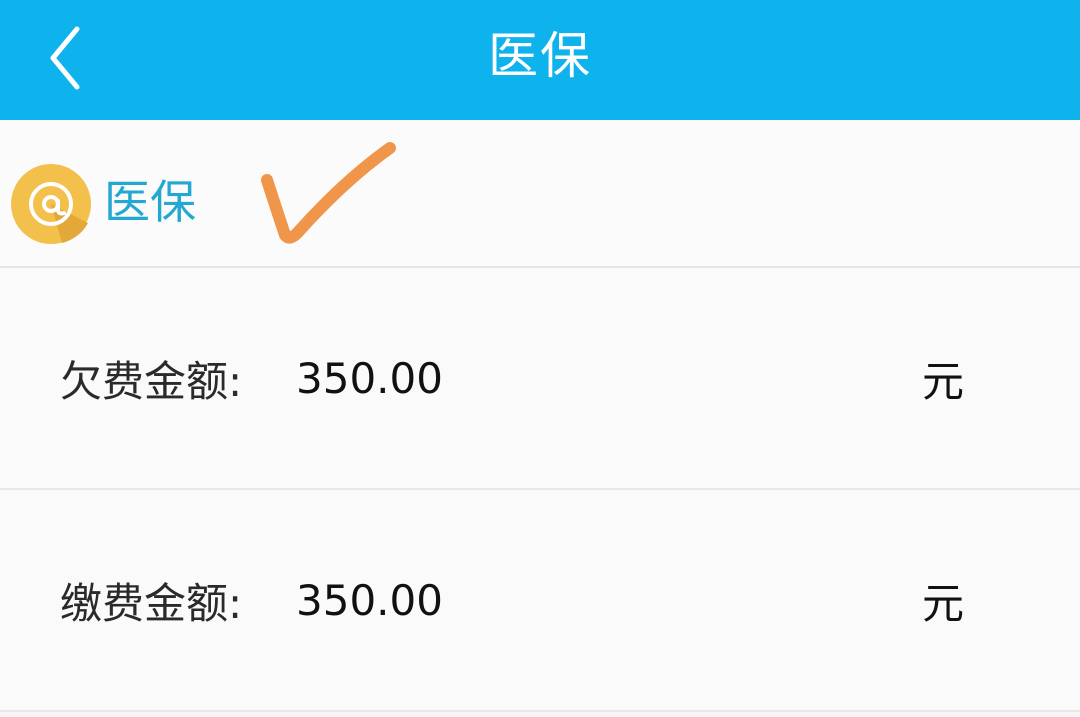 This screenshot has height=717, width=1080. Describe the element at coordinates (943, 603) in the screenshot. I see `payment-amount-unit: 元` at that location.